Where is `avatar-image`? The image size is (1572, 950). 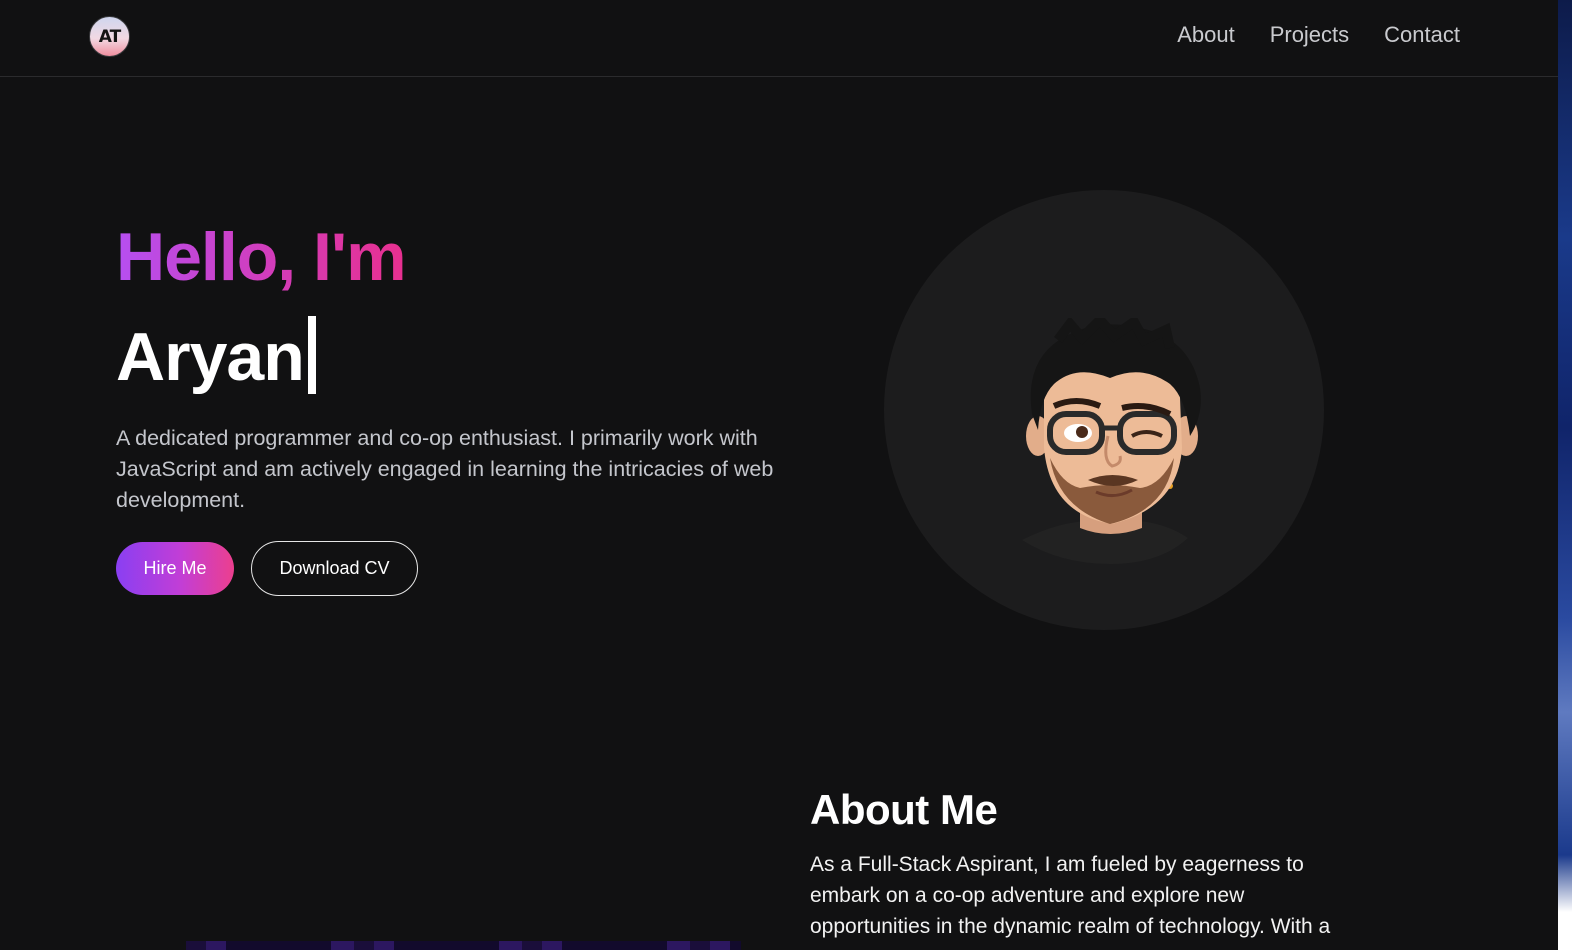 avatar-image is located at coordinates (1111, 441).